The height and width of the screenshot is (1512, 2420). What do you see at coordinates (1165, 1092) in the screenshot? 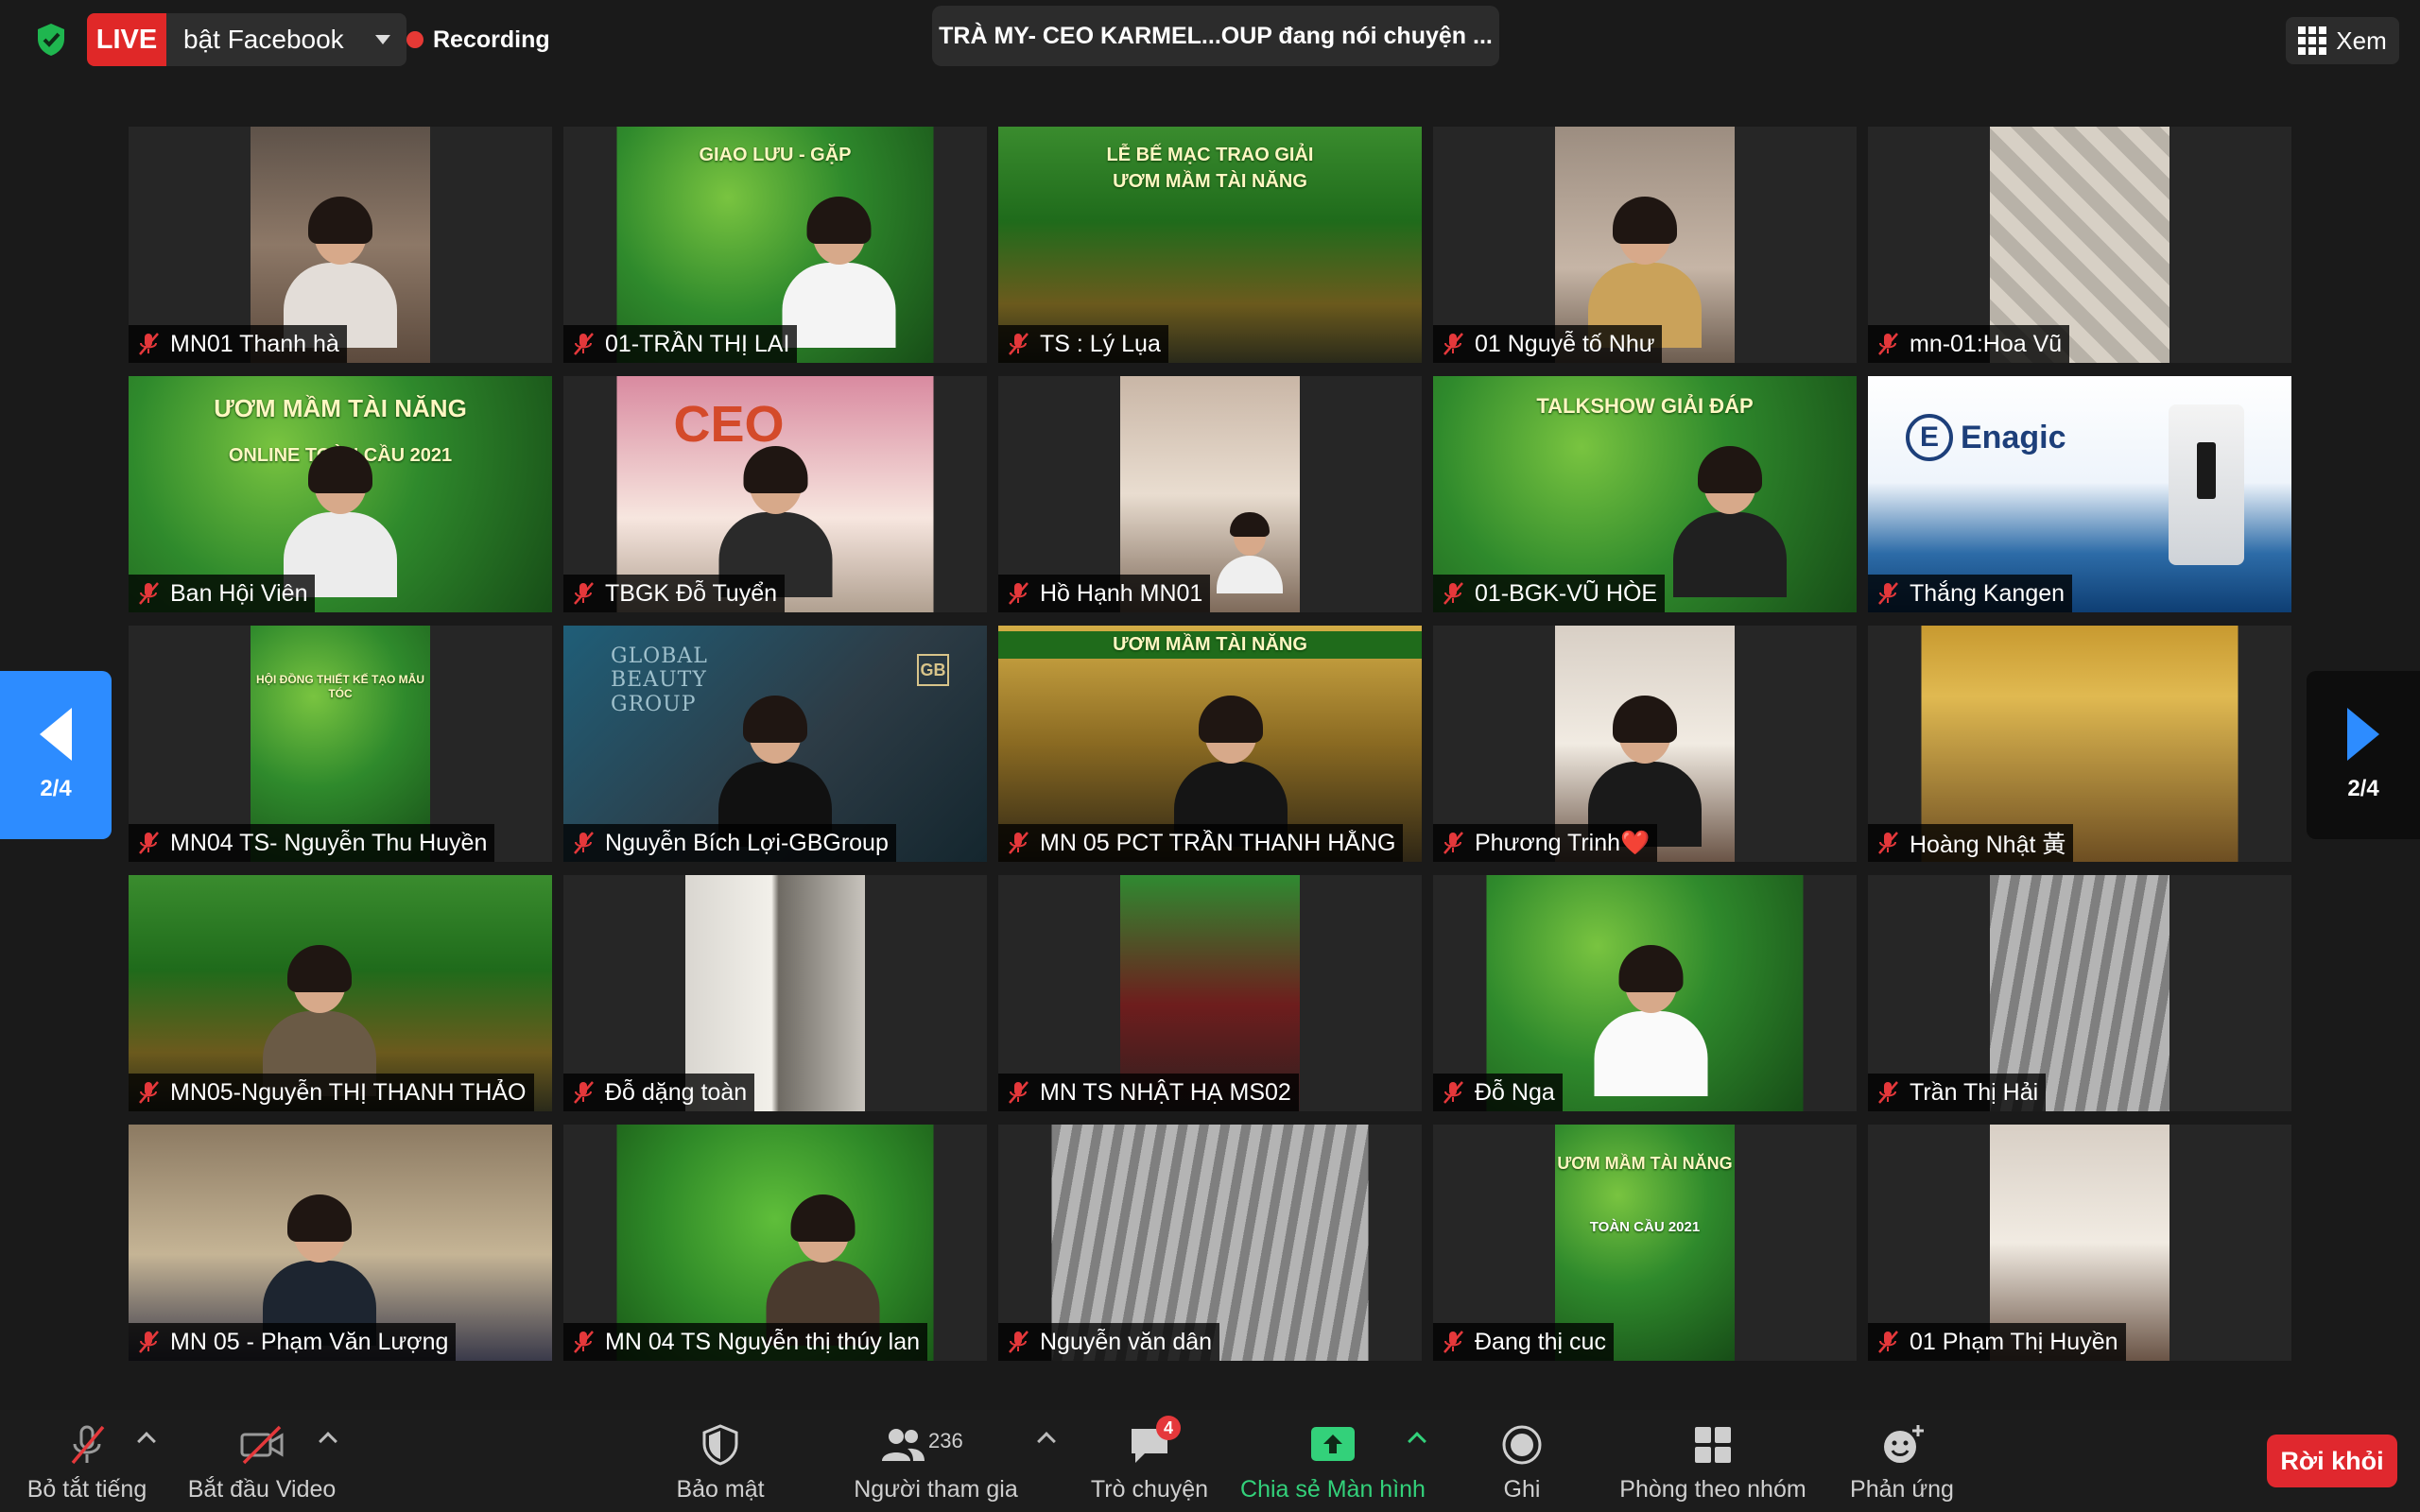
I see `participant-name: MN TS NHẬT HẠ MS02` at bounding box center [1165, 1092].